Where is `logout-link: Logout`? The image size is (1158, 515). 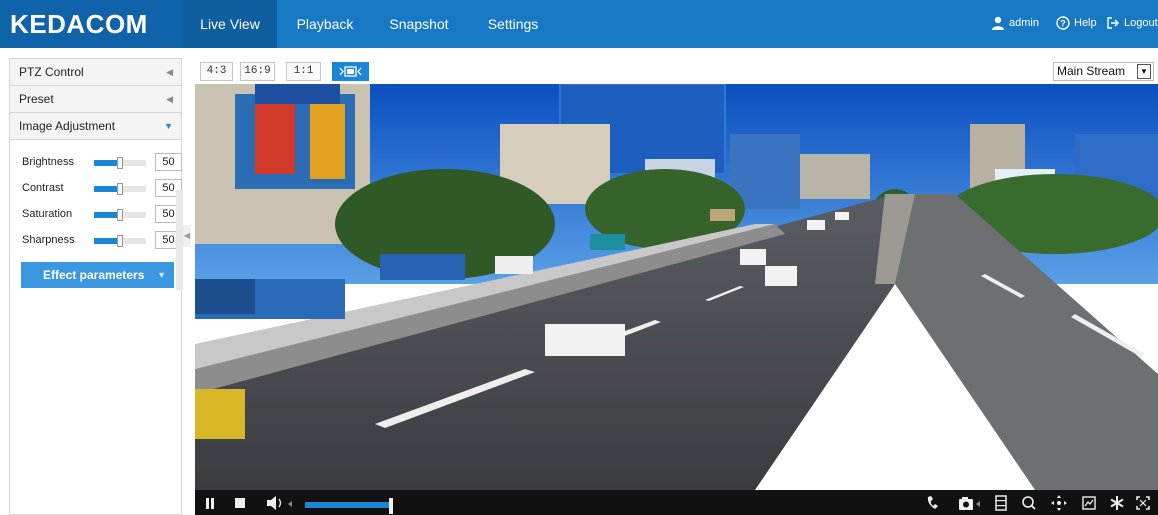
logout-link: Logout is located at coordinates (1132, 23).